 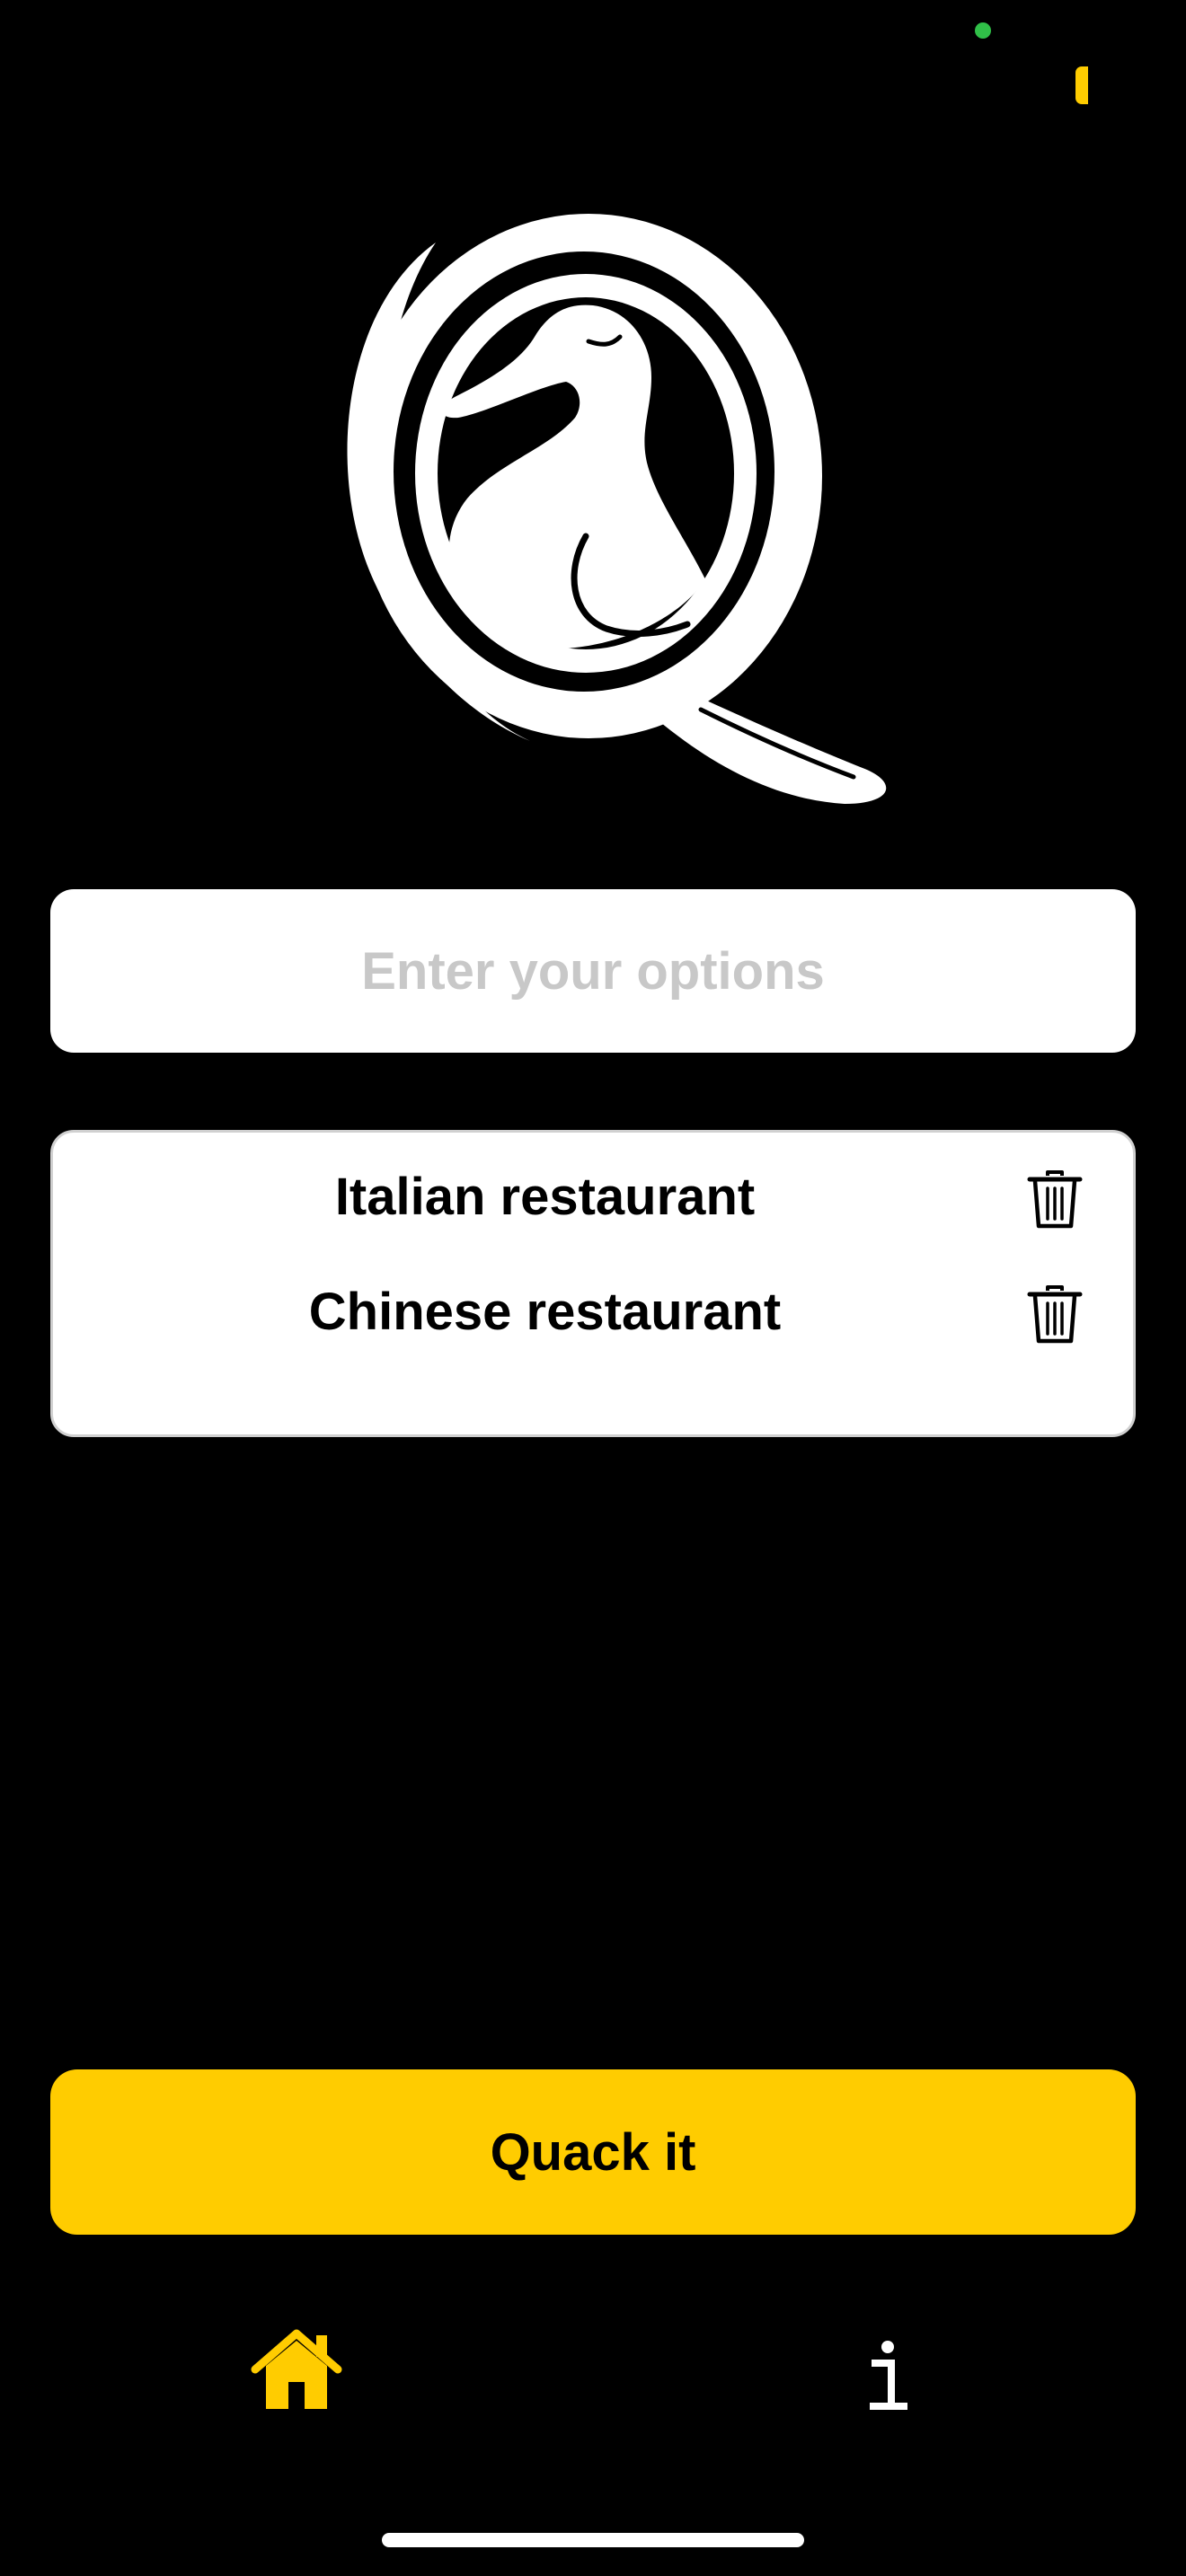 I want to click on duck-magnifier-logo, so click(x=617, y=509).